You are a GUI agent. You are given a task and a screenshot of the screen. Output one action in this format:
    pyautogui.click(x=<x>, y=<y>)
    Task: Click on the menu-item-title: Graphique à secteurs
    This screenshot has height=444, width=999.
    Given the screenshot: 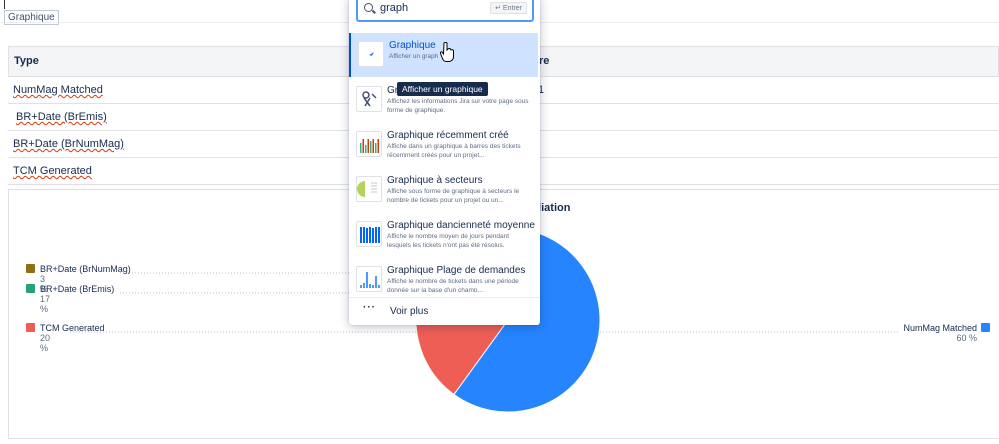 What is the action you would take?
    pyautogui.click(x=435, y=180)
    